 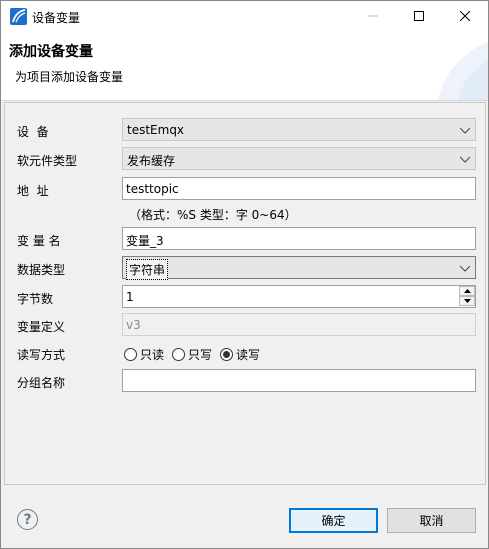 I want to click on help-icon: ?, so click(x=27, y=519).